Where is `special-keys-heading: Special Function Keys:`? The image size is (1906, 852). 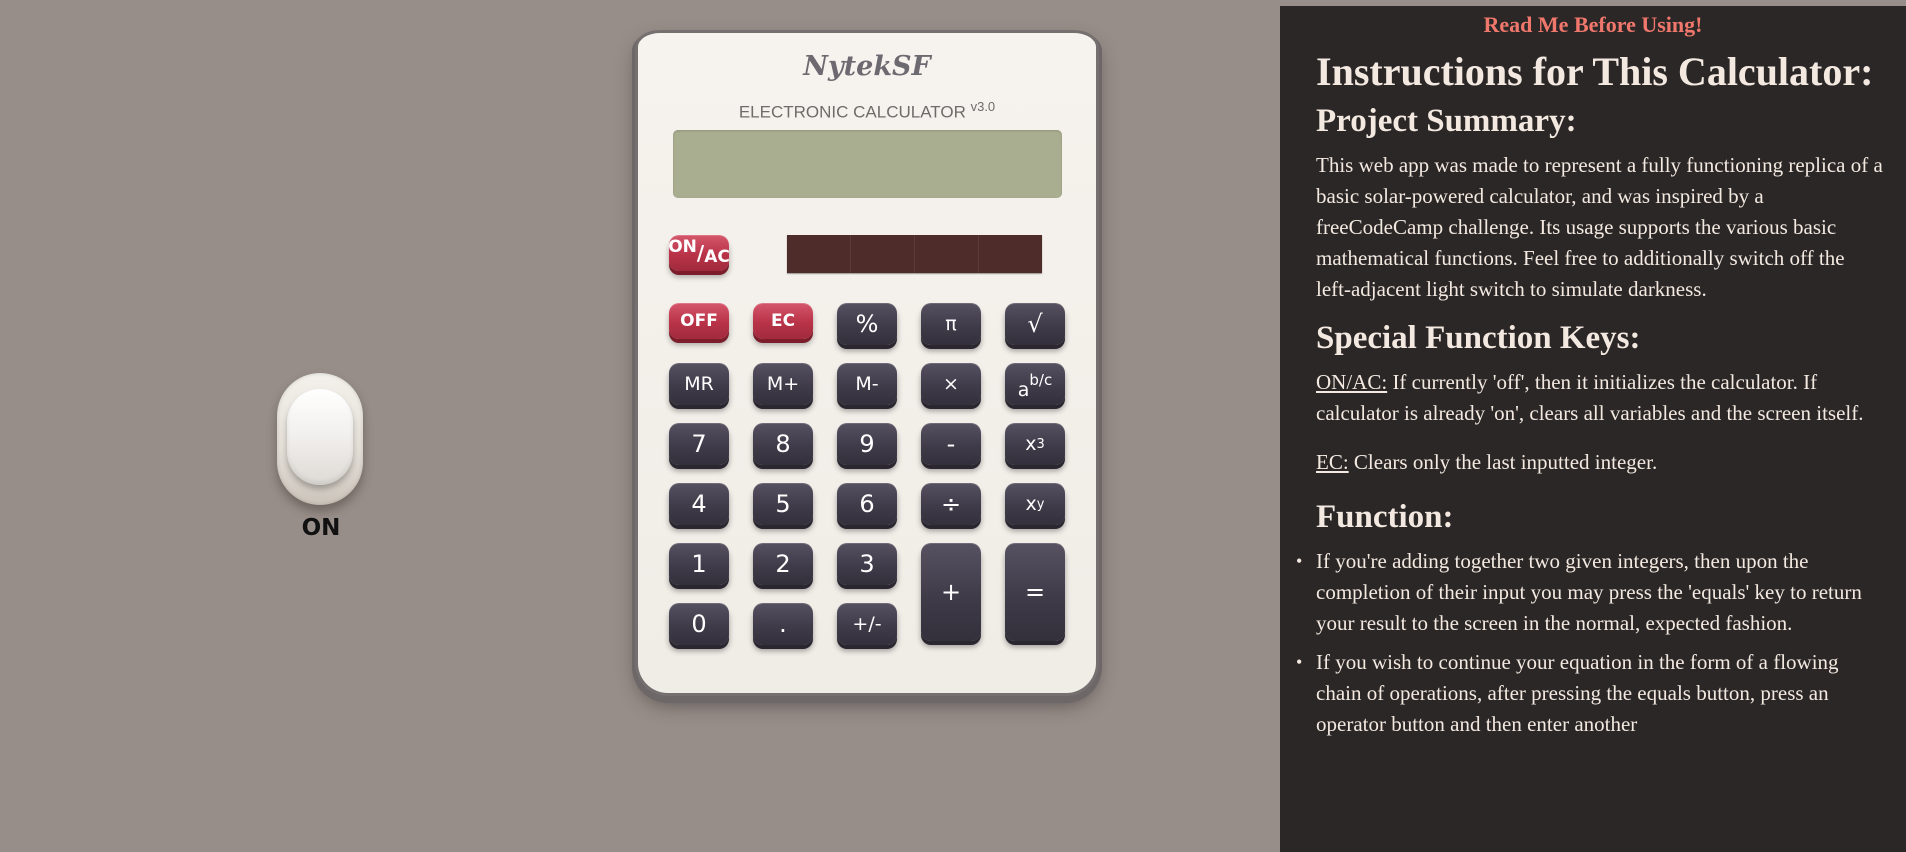
special-keys-heading: Special Function Keys: is located at coordinates (1478, 338).